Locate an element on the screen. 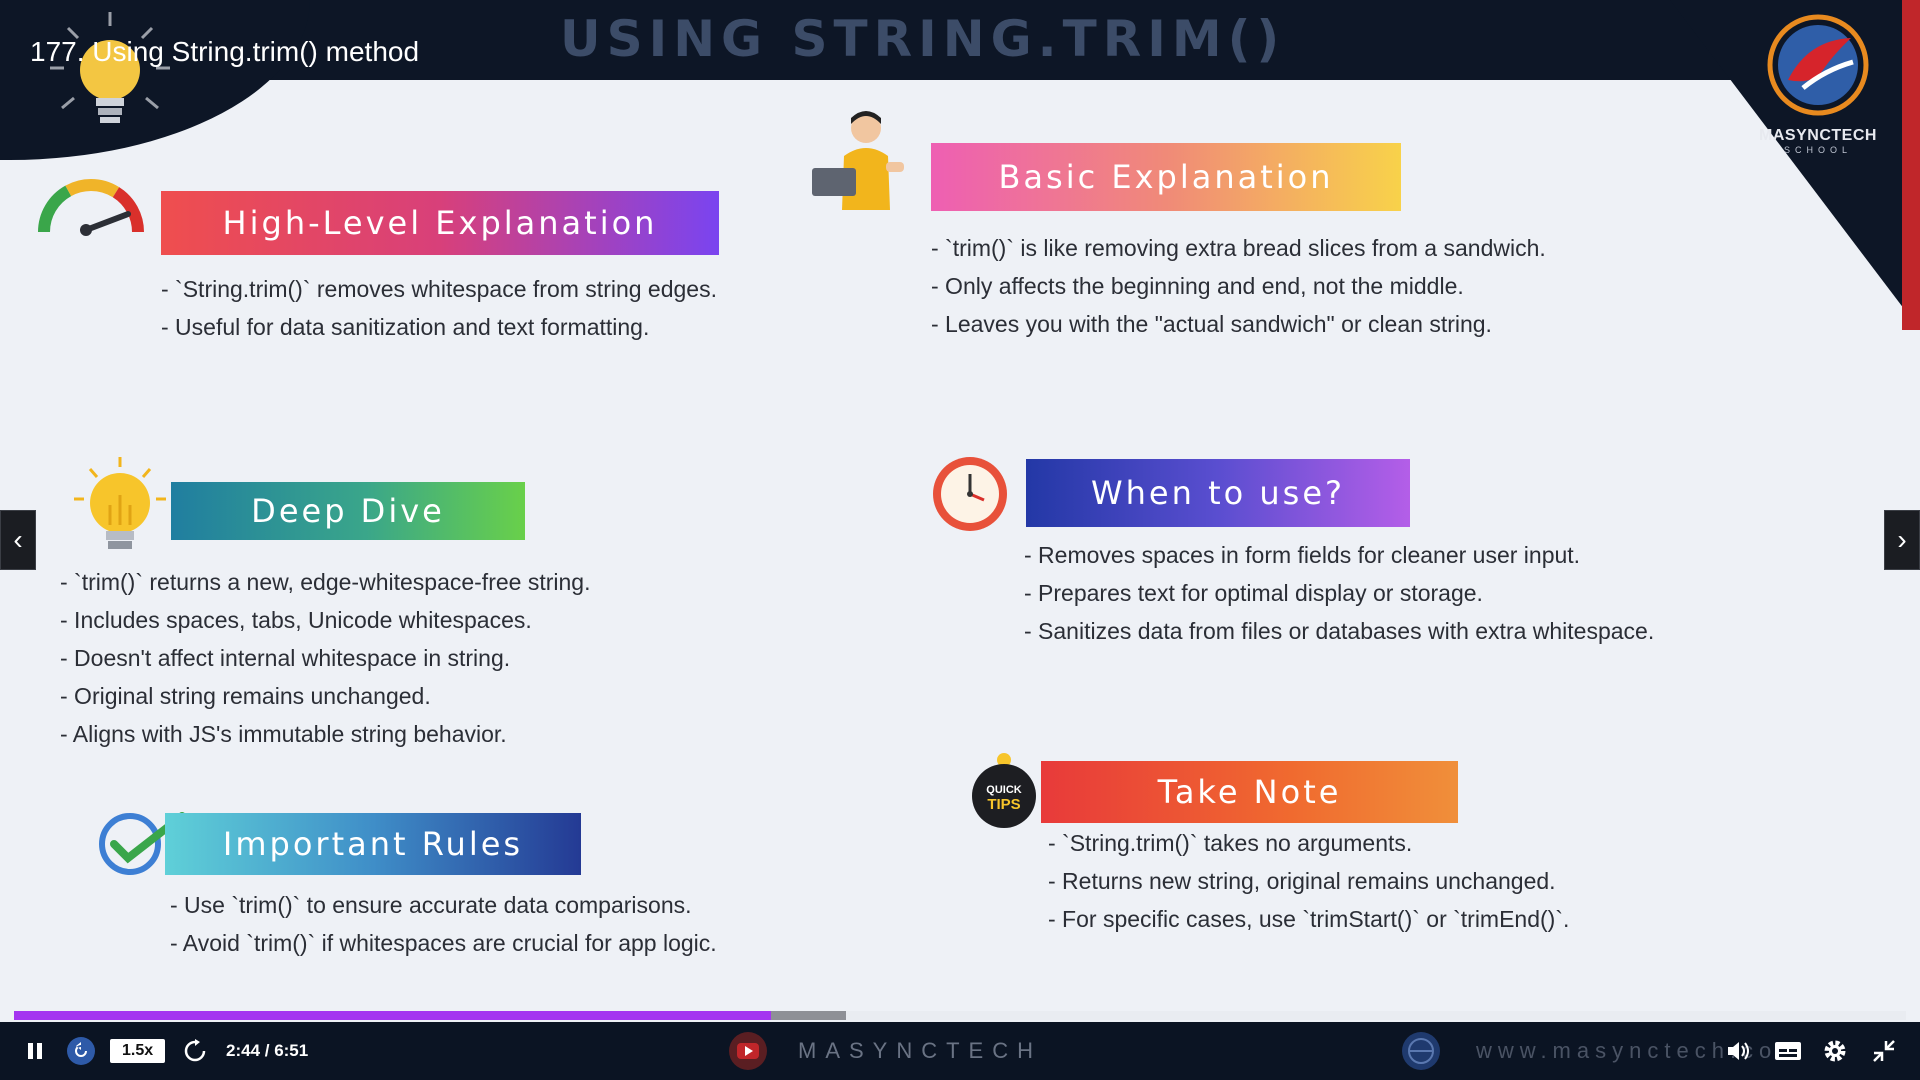 Image resolution: width=1920 pixels, height=1080 pixels. settings-icon is located at coordinates (1835, 1051).